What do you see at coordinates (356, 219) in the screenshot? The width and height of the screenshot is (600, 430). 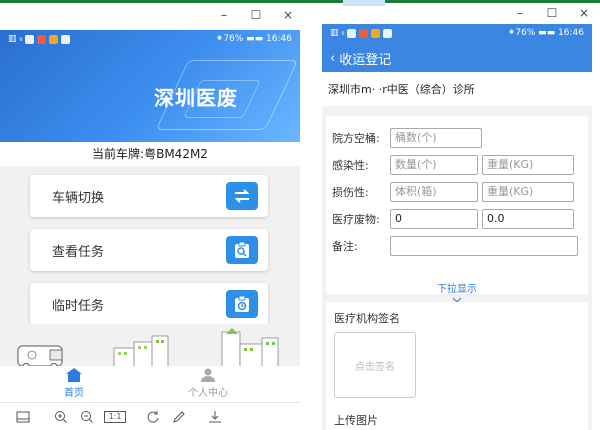 I see `field-label: 医疗废物:` at bounding box center [356, 219].